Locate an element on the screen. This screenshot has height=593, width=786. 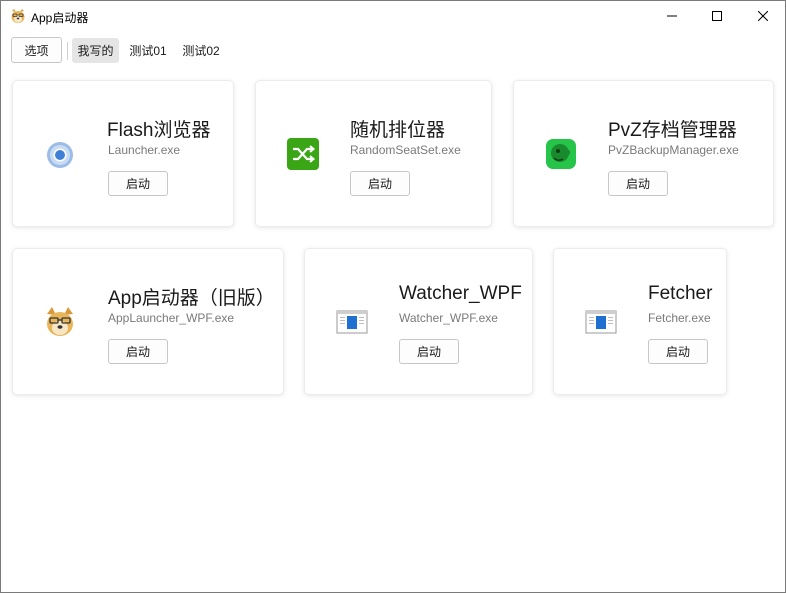
tab-test01: 测试01 is located at coordinates (148, 50).